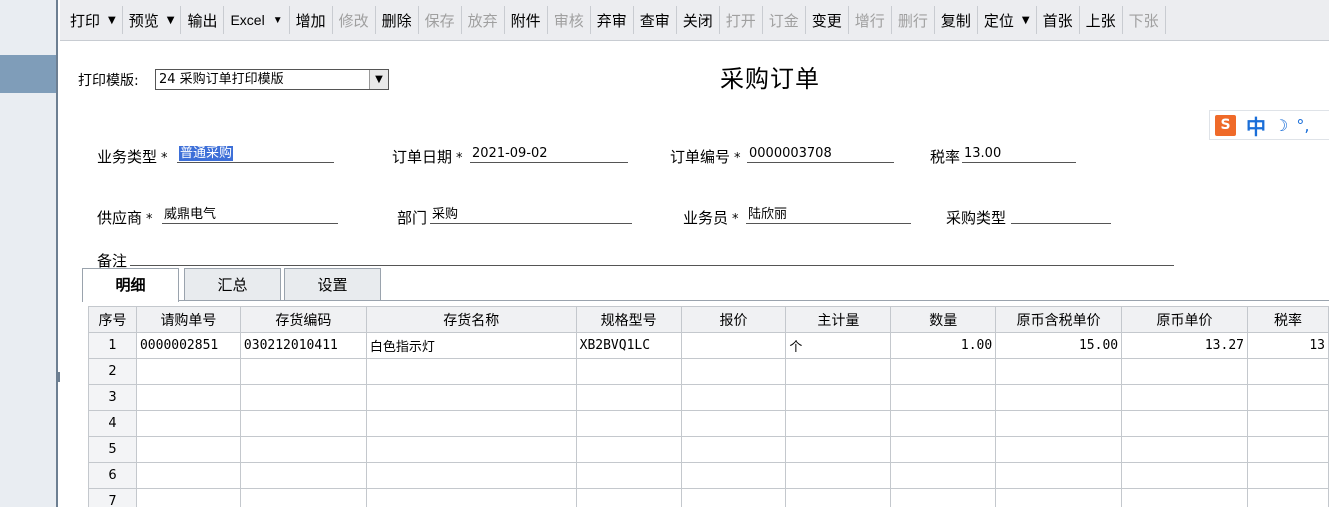 The width and height of the screenshot is (1329, 507). Describe the element at coordinates (58, 377) in the screenshot. I see `splitter-handle` at that location.